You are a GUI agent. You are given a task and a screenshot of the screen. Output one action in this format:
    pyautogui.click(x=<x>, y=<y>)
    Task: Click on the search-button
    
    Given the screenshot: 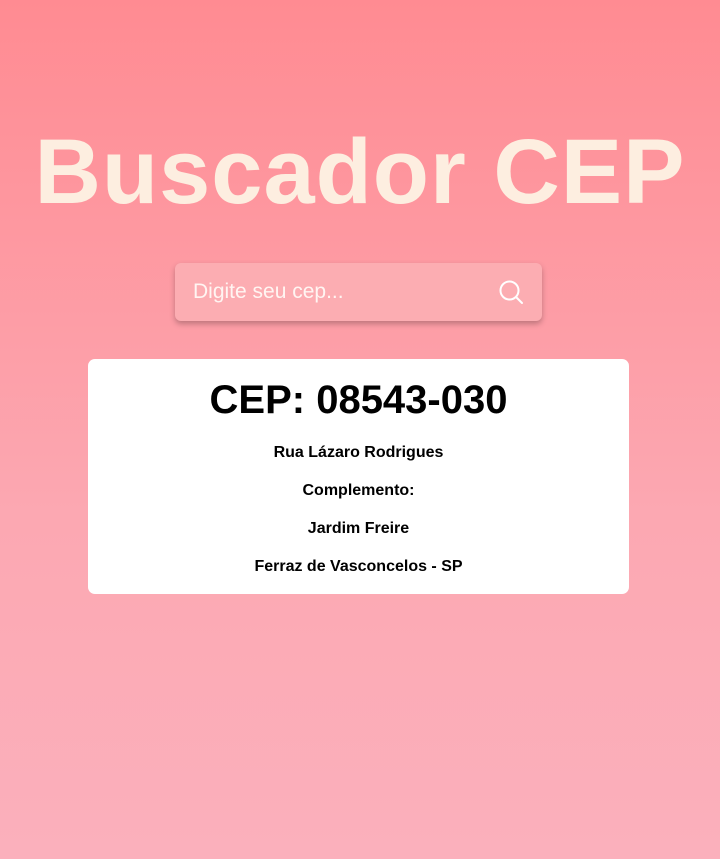 What is the action you would take?
    pyautogui.click(x=511, y=292)
    